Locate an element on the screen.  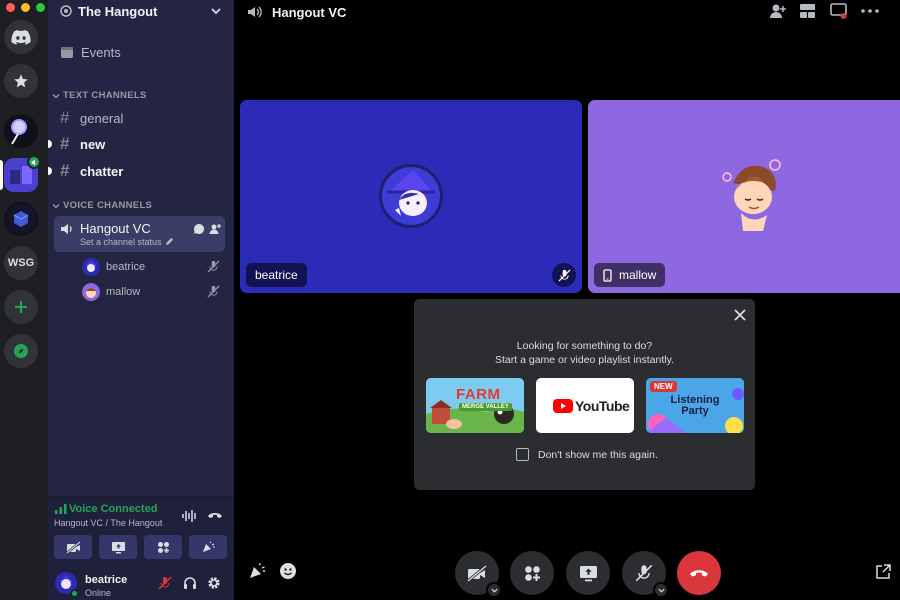
dont-show-again-option: Don't show me this again. is located at coordinates (587, 454).